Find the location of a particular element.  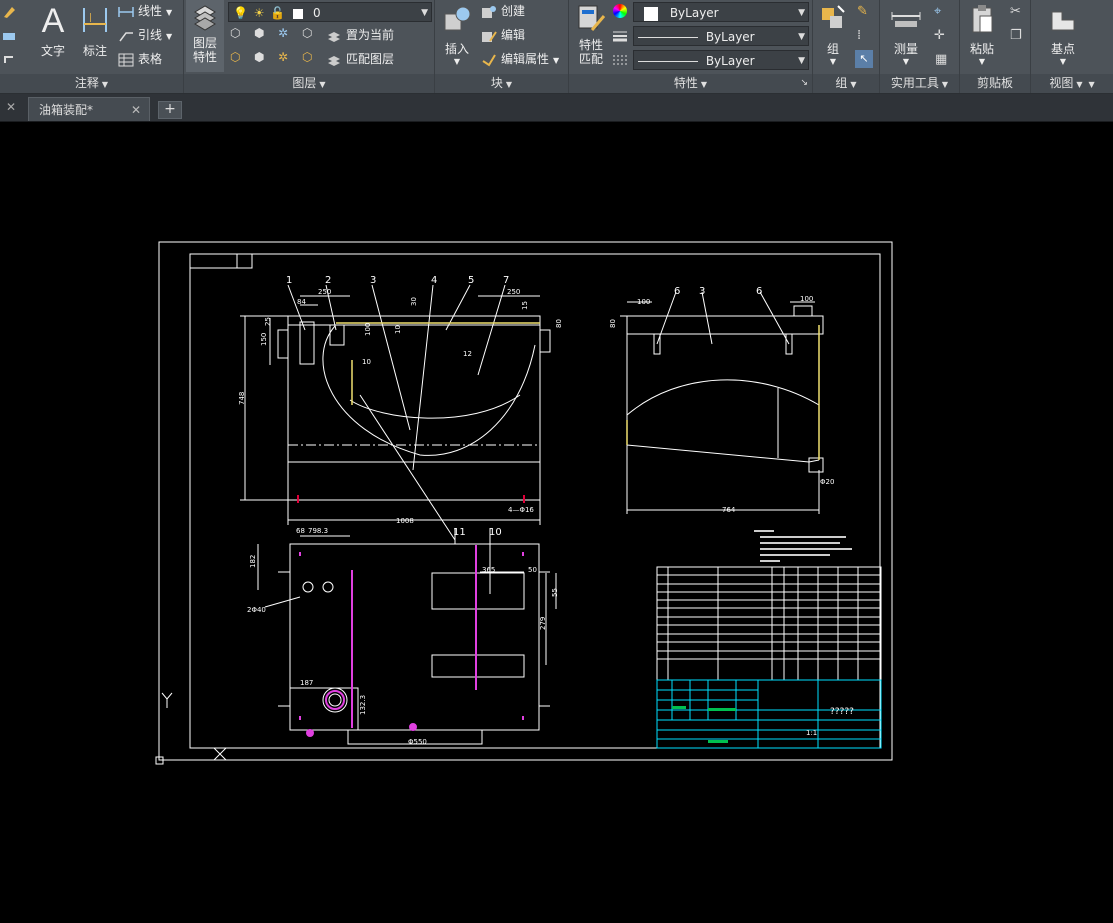

dim-label: 12 is located at coordinates (467, 354).